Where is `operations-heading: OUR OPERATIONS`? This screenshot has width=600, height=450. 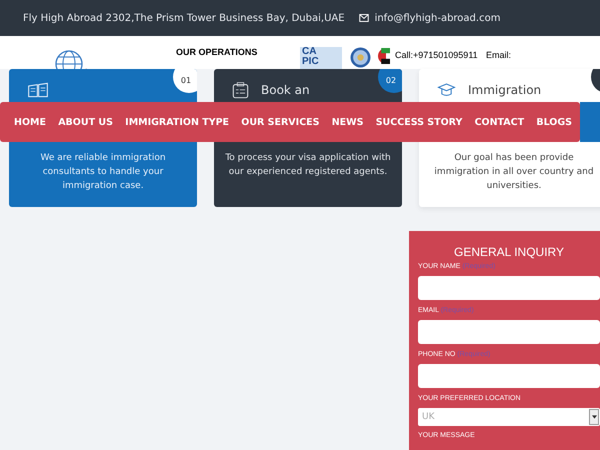 operations-heading: OUR OPERATIONS is located at coordinates (217, 52).